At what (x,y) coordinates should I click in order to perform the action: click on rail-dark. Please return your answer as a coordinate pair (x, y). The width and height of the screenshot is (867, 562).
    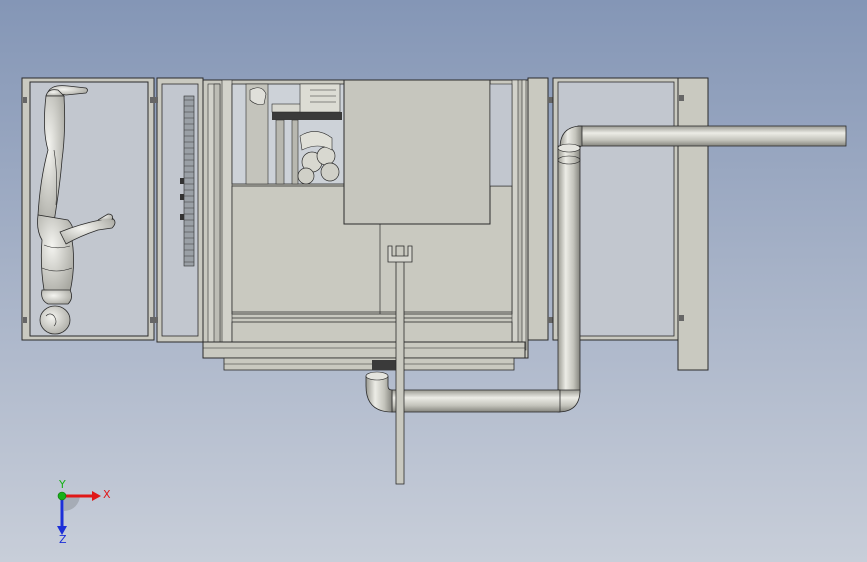
    Looking at the image, I should click on (307, 116).